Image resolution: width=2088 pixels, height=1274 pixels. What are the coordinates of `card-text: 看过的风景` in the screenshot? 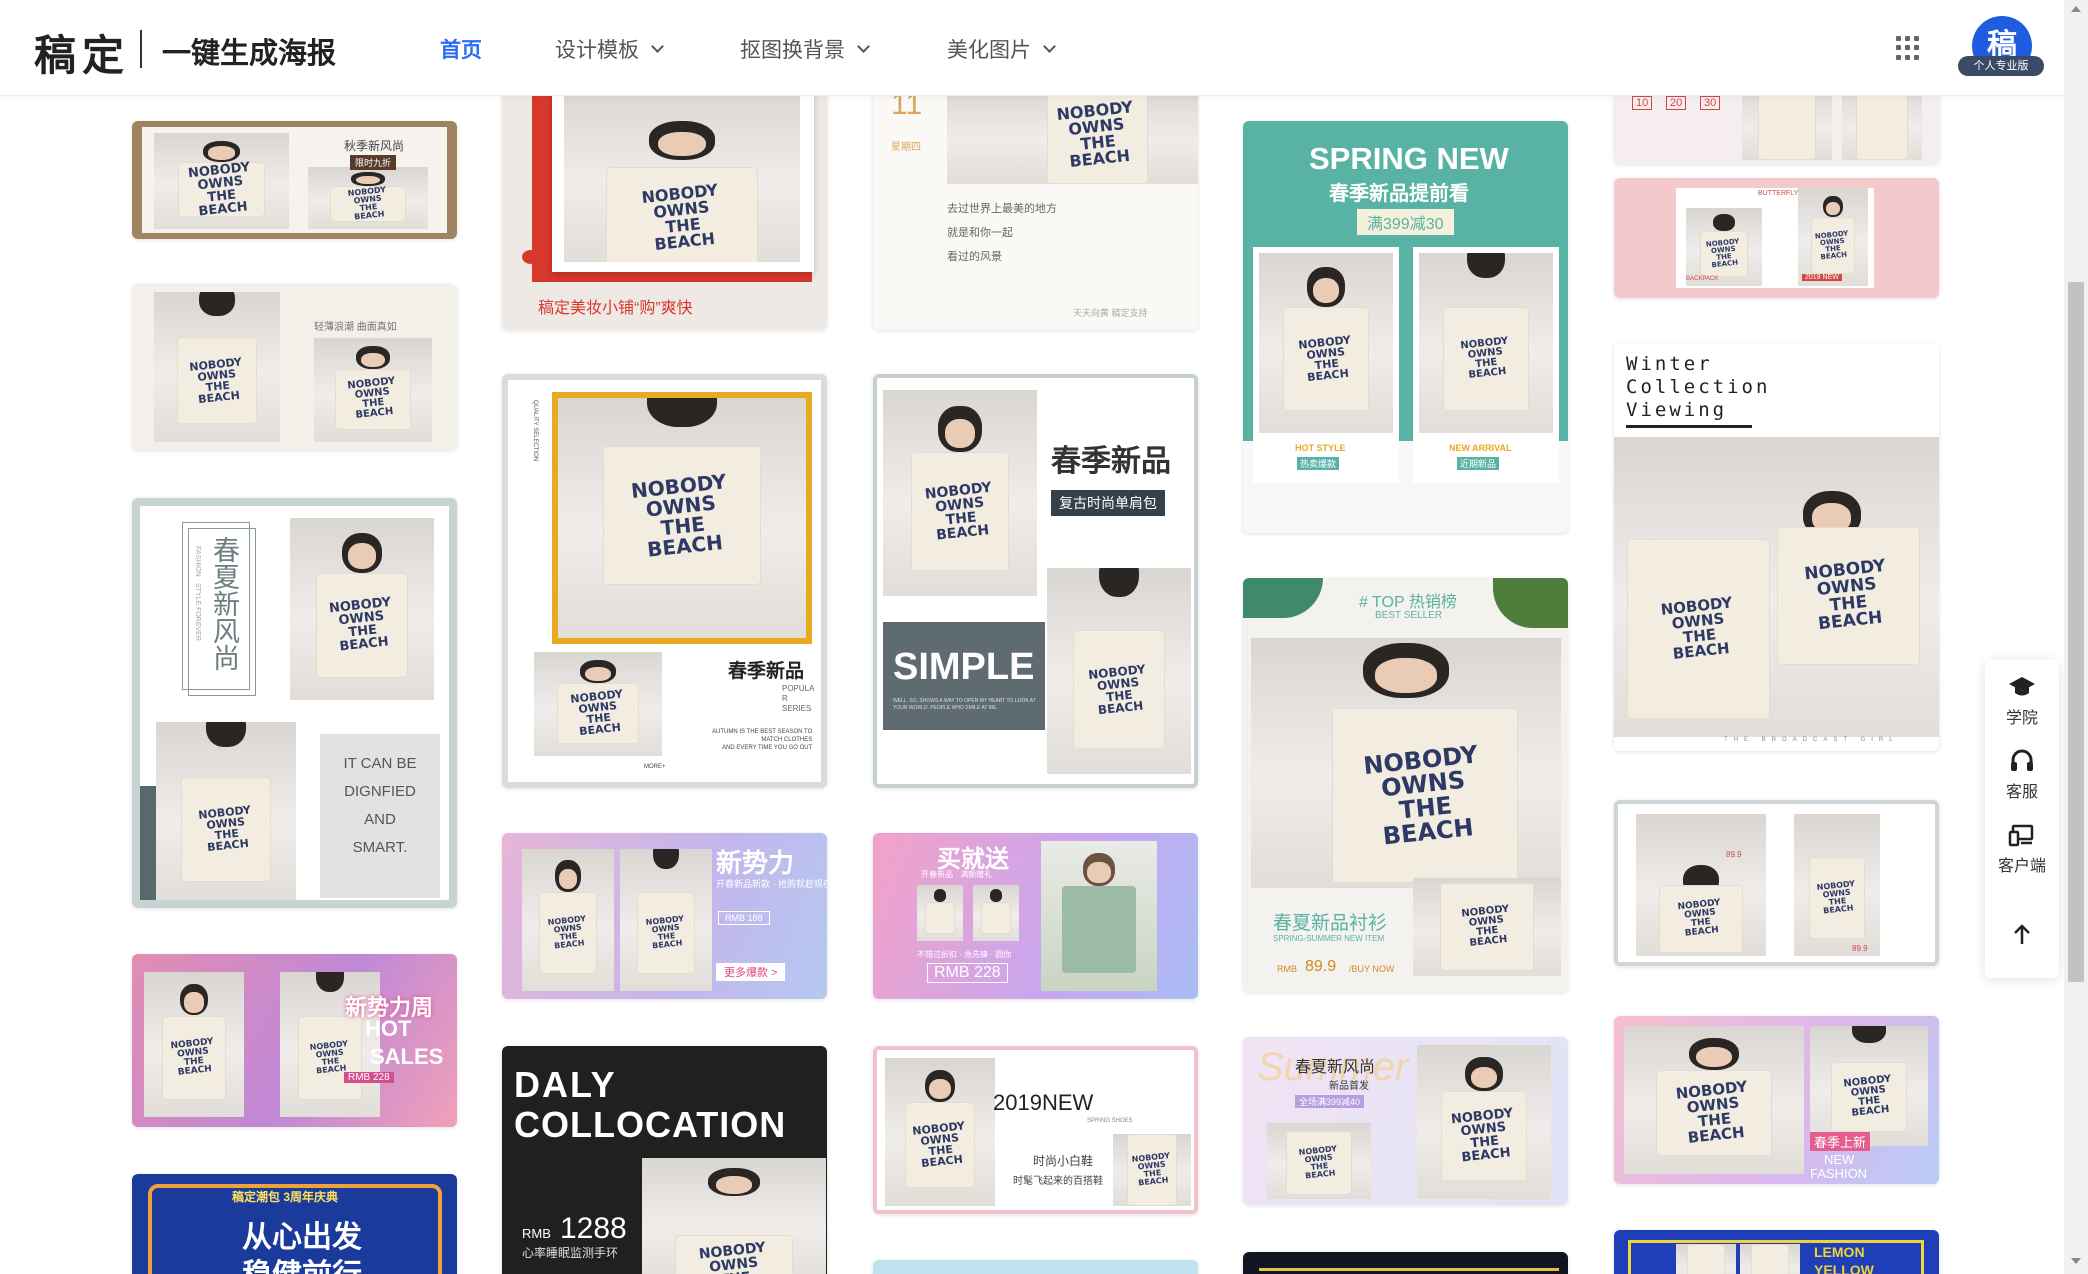 It's located at (974, 257).